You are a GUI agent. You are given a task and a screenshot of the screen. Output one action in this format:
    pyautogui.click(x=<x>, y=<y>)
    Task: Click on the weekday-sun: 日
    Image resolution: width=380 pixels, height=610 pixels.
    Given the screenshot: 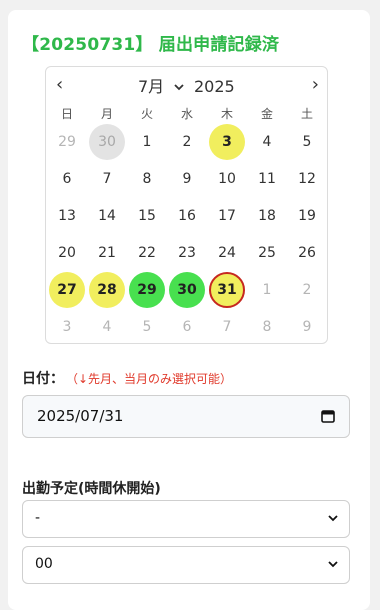 What is the action you would take?
    pyautogui.click(x=66, y=114)
    